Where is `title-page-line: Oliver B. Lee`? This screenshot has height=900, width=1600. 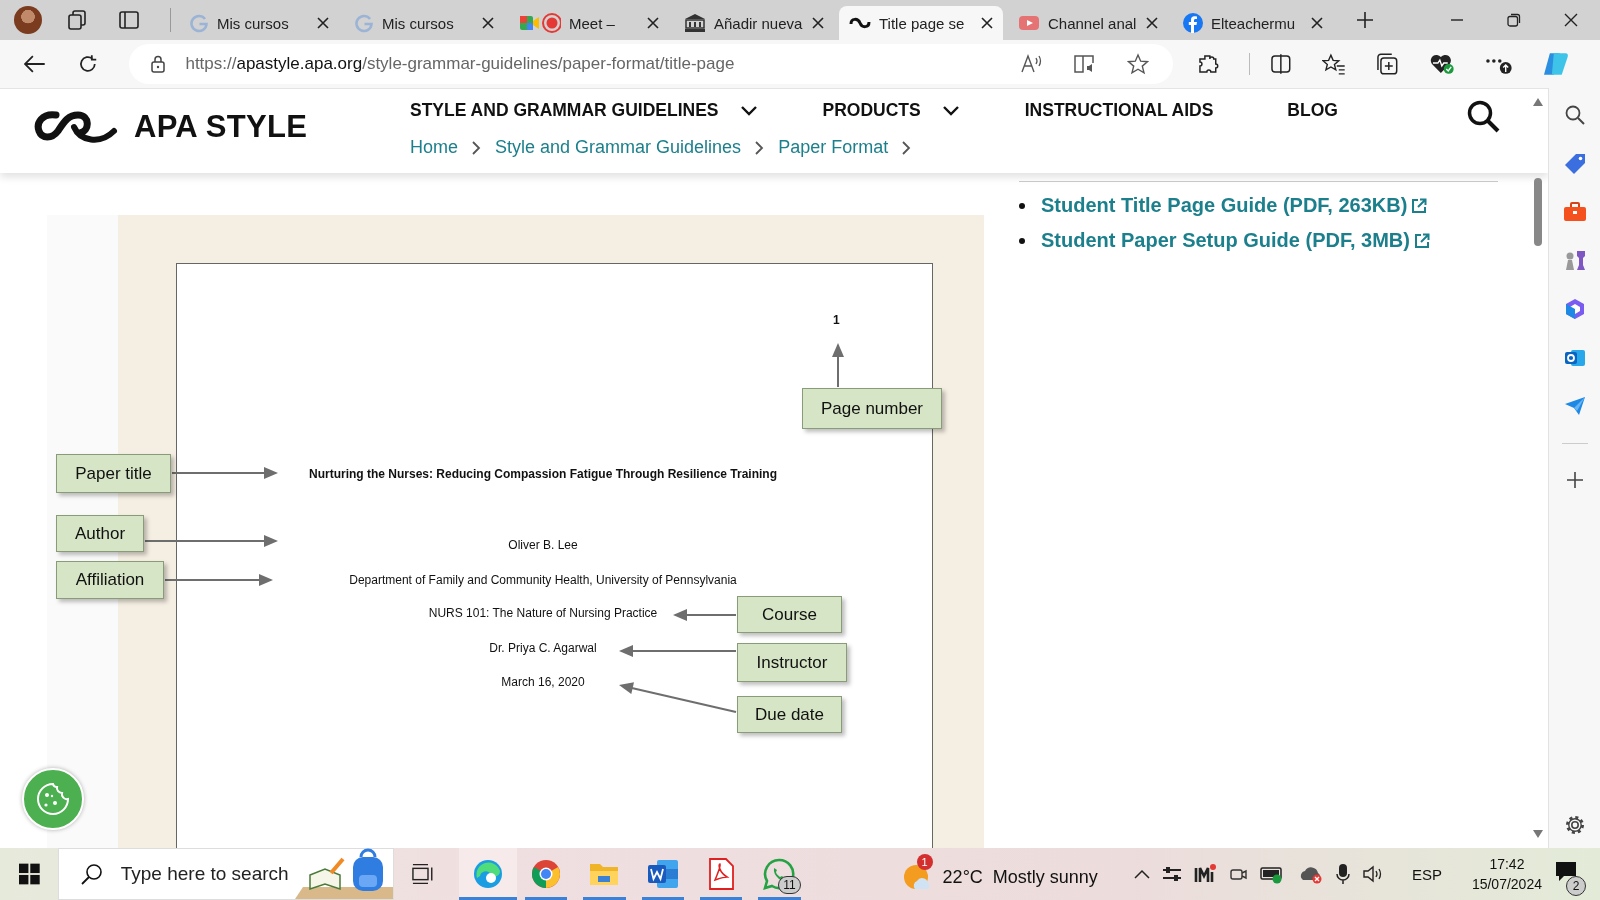
title-page-line: Oliver B. Lee is located at coordinates (543, 545).